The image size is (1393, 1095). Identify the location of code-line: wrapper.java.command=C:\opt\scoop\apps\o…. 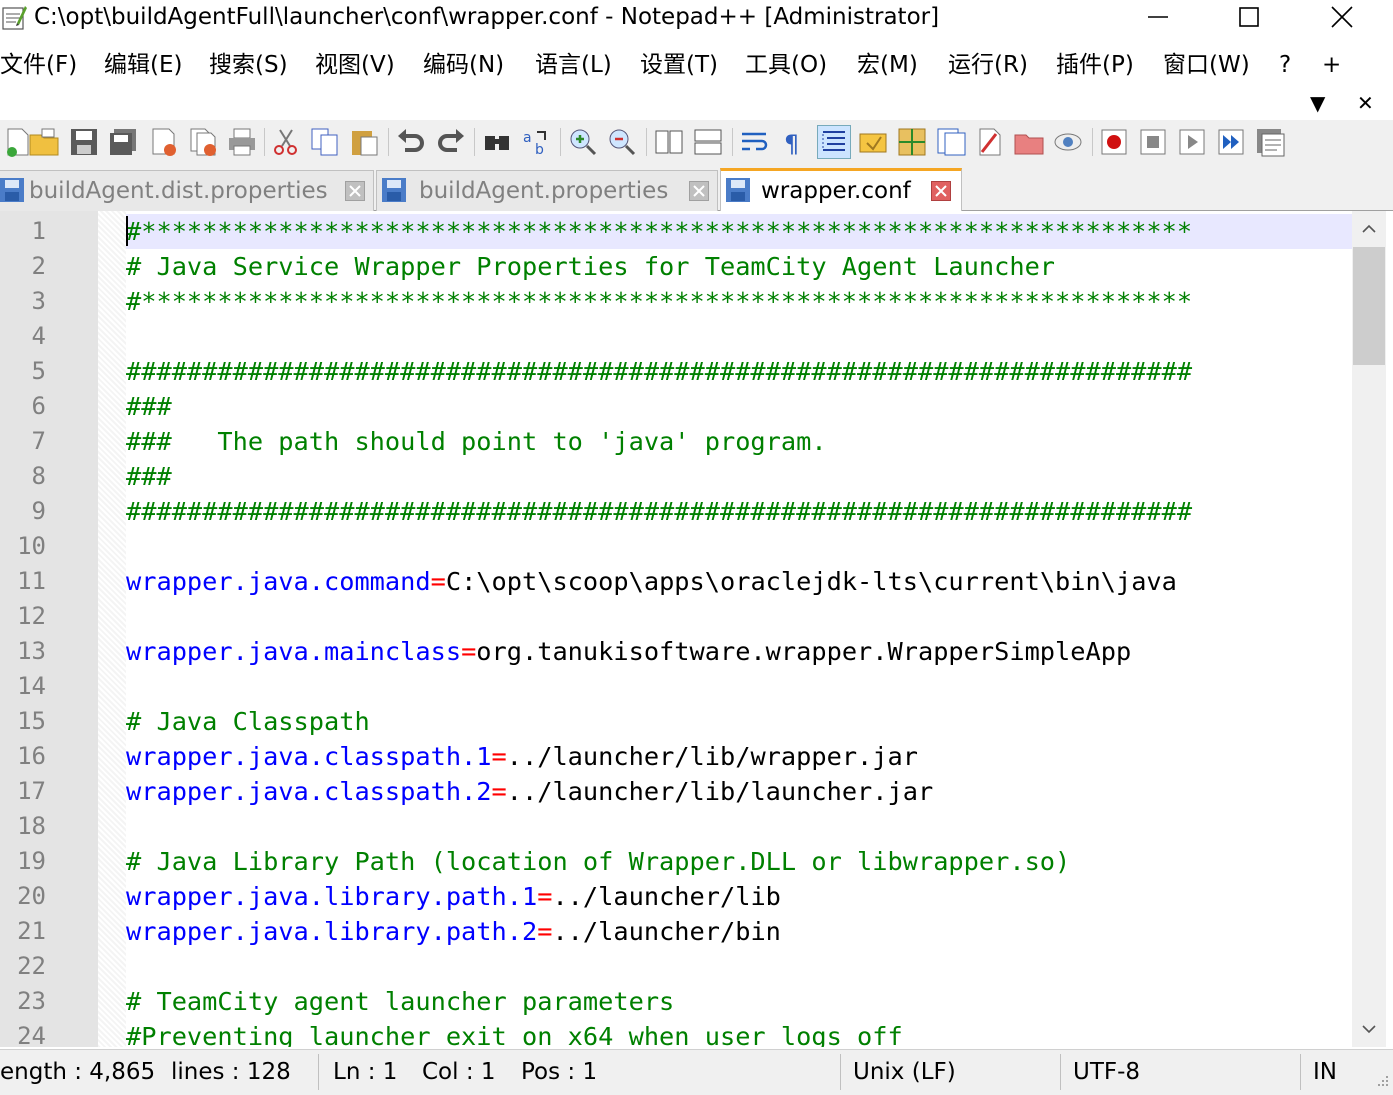
(651, 581).